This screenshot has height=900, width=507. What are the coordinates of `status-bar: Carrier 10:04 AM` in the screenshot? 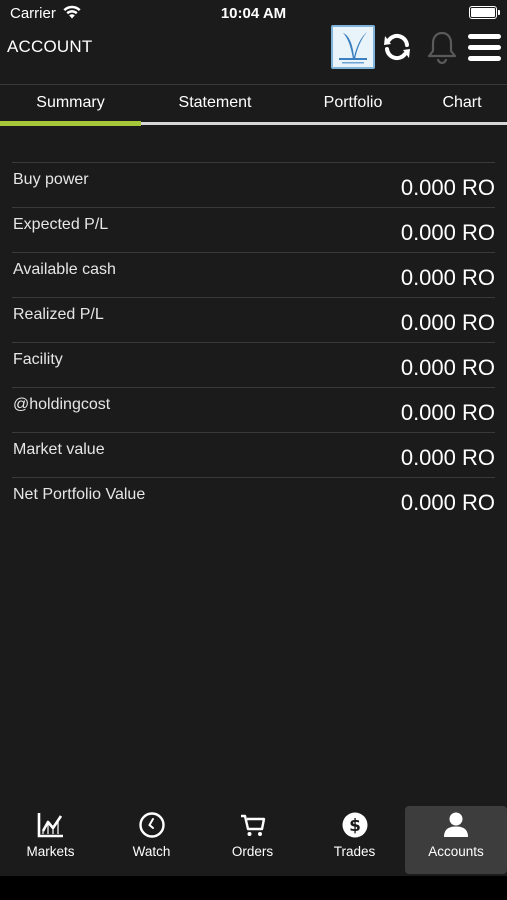 It's located at (253, 14).